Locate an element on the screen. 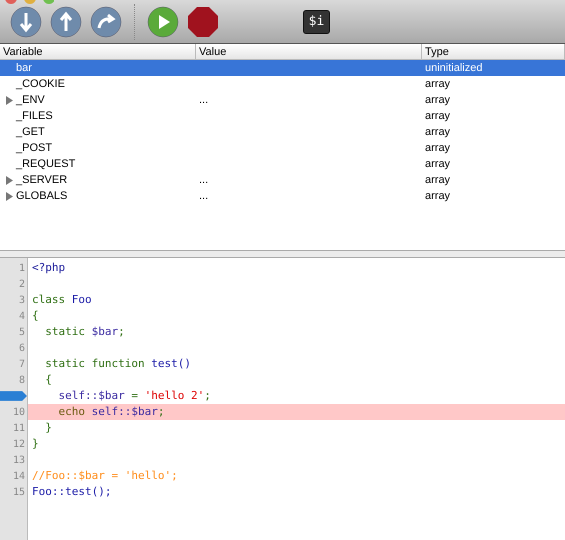  variable-name: GLOBALS is located at coordinates (42, 196).